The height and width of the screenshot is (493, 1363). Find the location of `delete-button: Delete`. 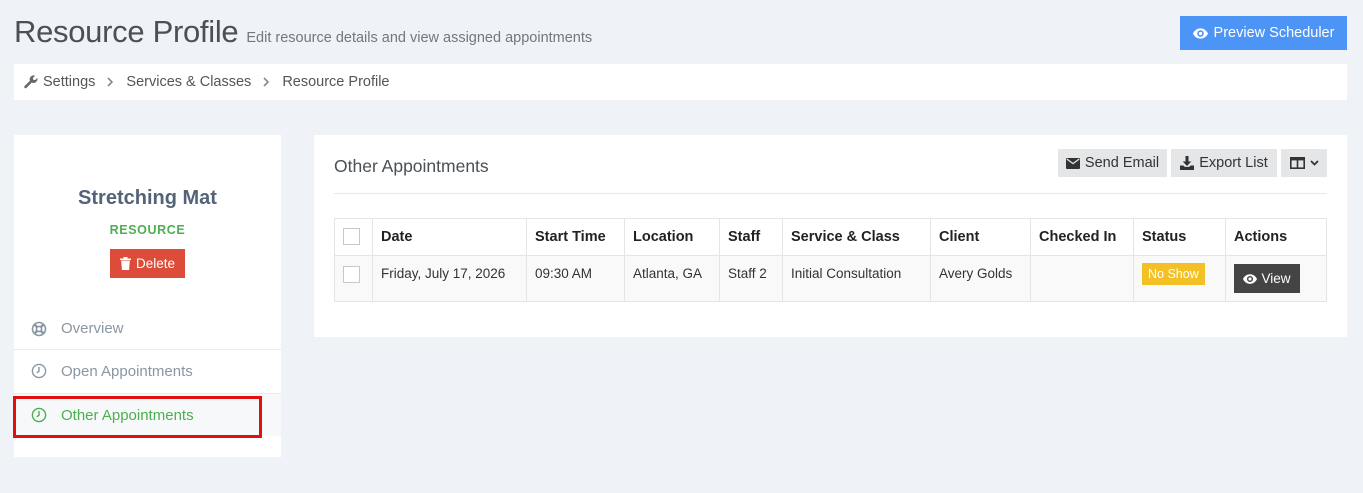

delete-button: Delete is located at coordinates (147, 263).